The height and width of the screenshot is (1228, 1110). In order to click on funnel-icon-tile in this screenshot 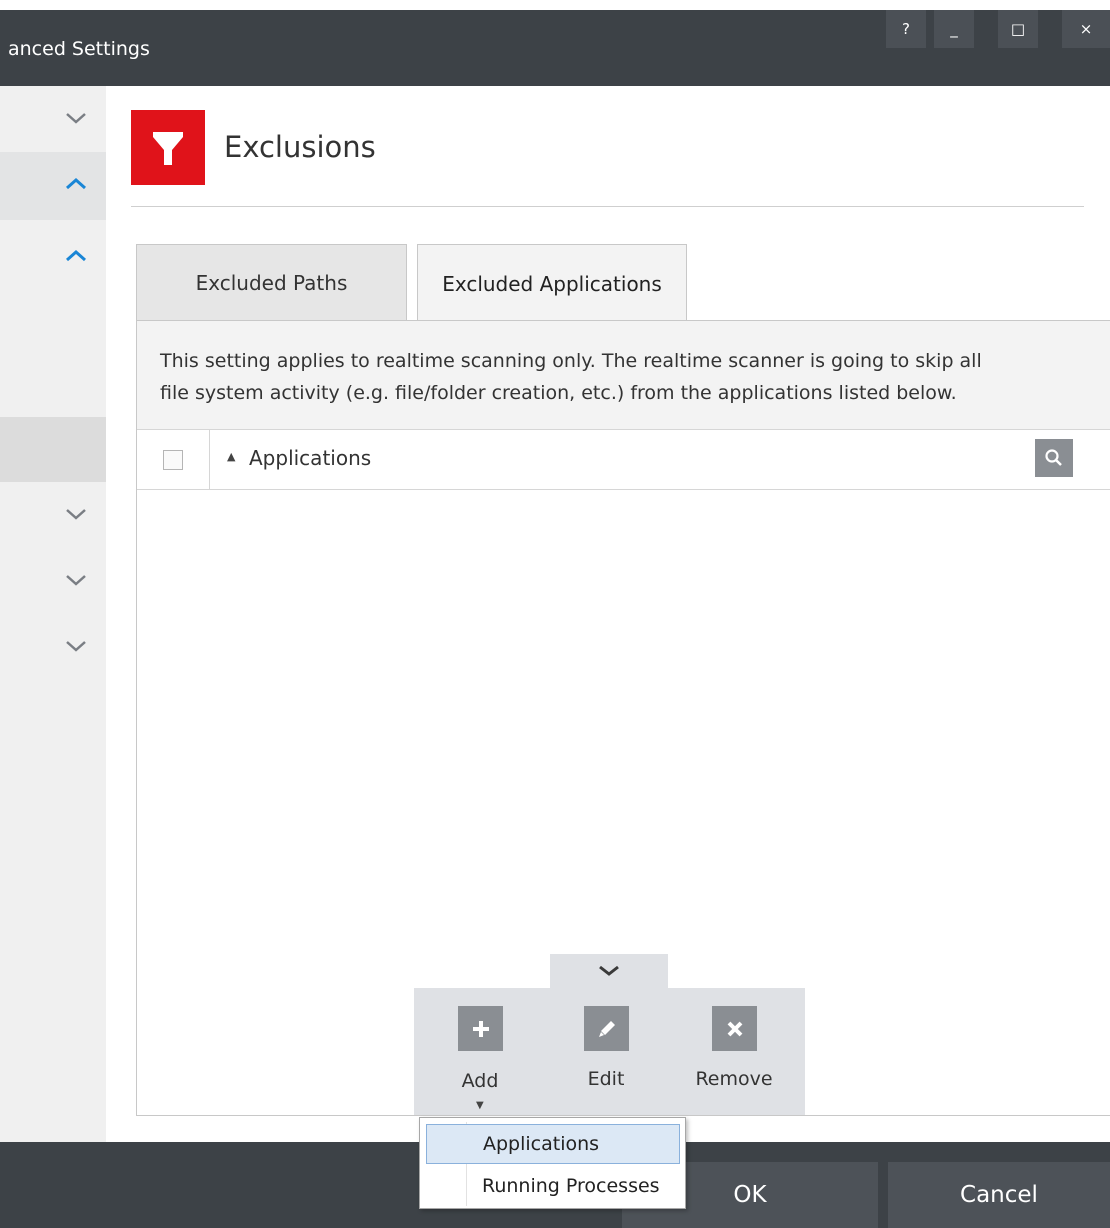, I will do `click(168, 147)`.